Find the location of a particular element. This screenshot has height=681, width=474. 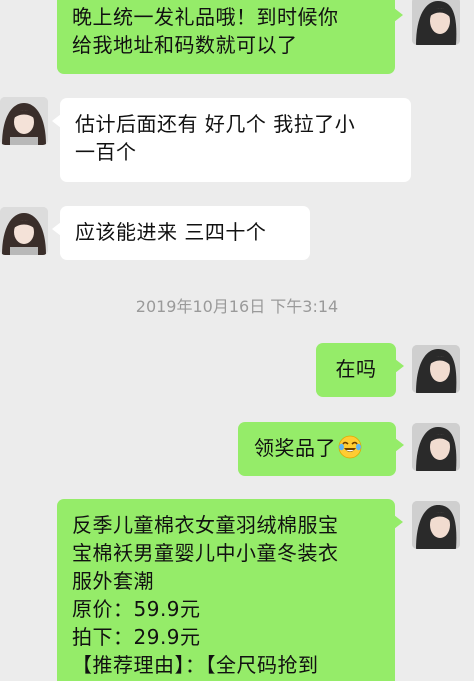

message-bubble-incoming: 应该能进来 三四十个 is located at coordinates (181, 233).